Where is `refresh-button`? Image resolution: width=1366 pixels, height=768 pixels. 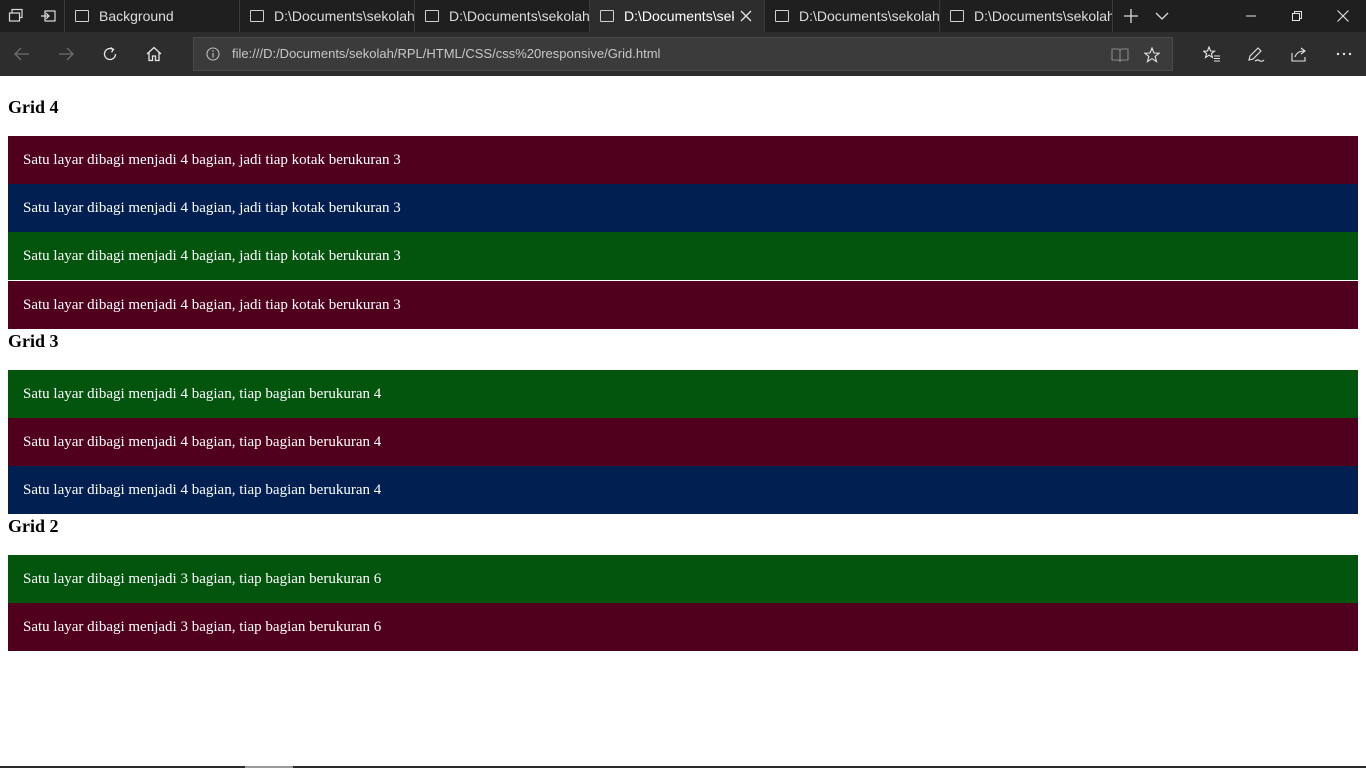
refresh-button is located at coordinates (110, 54).